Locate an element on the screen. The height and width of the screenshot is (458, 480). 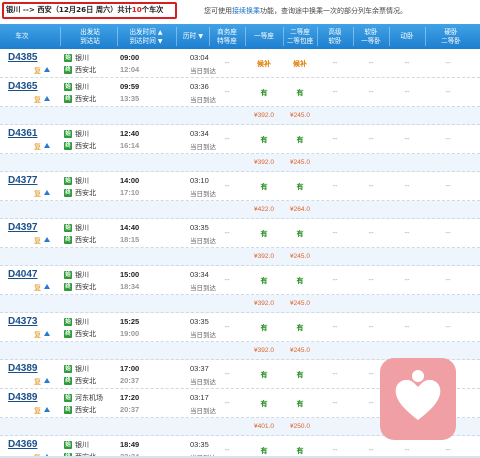
col-second-top: 二等座 is located at coordinates (300, 31).